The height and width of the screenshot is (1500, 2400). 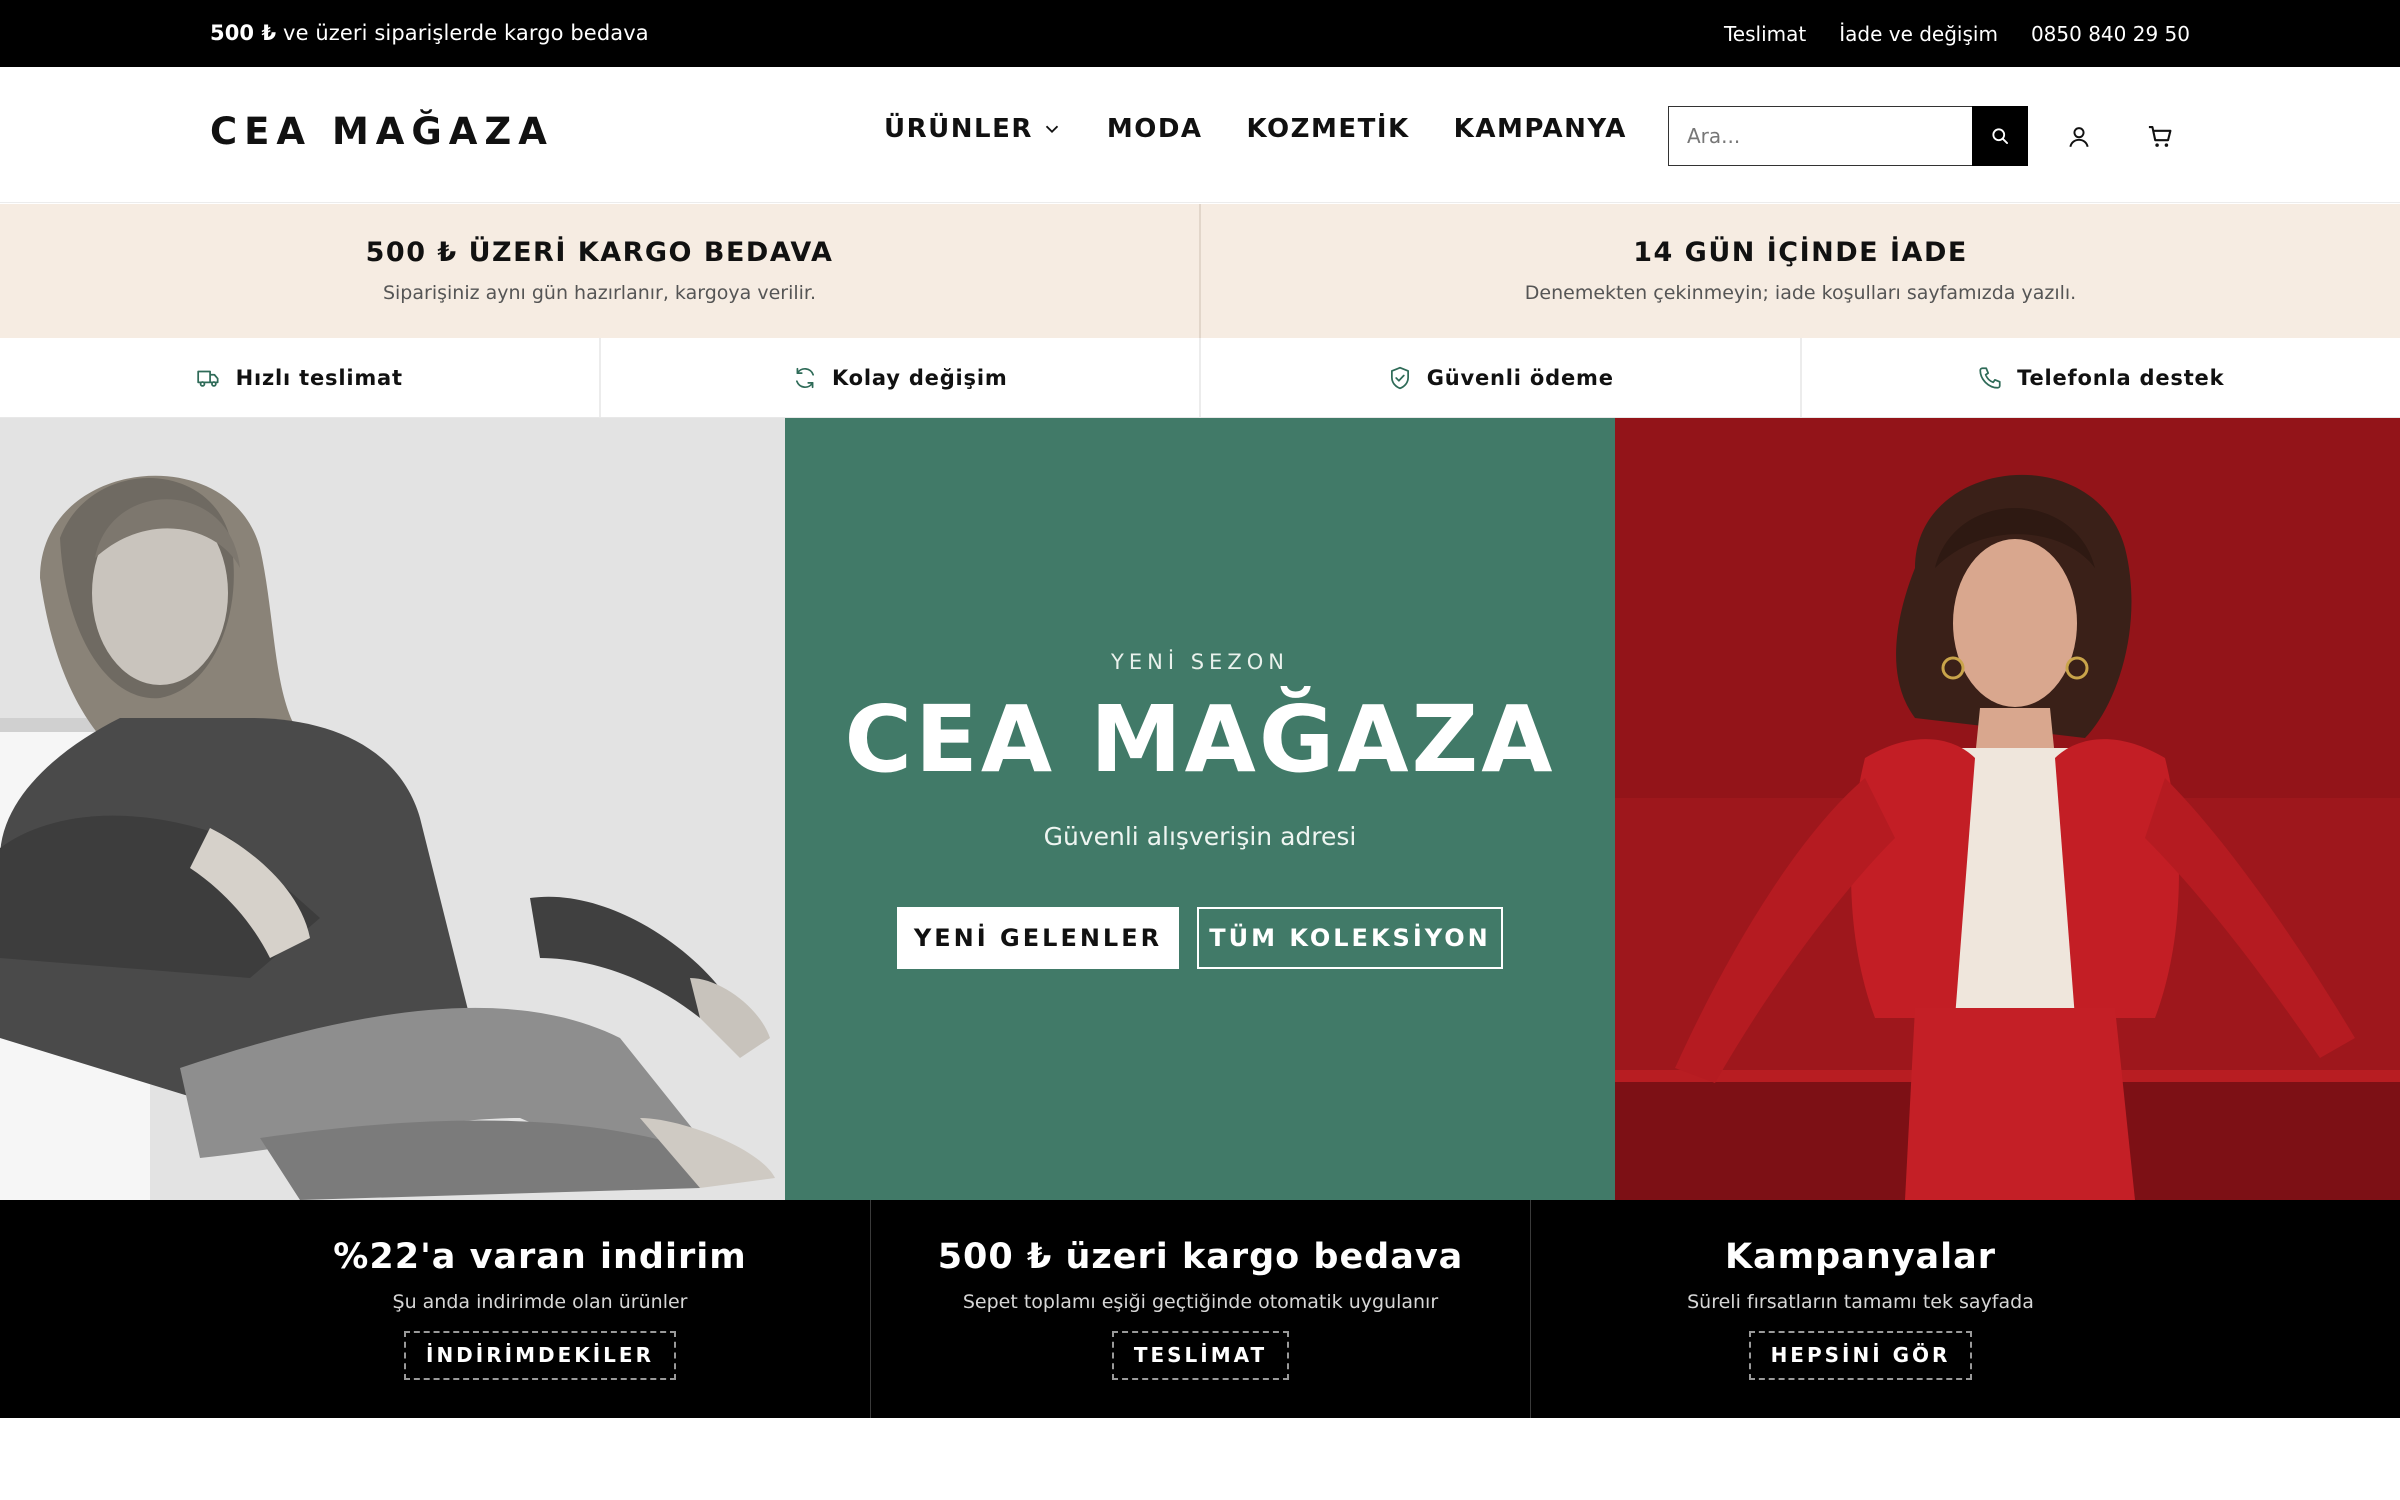 What do you see at coordinates (958, 129) in the screenshot?
I see `nav-item-products-label: ÜRÜNLER` at bounding box center [958, 129].